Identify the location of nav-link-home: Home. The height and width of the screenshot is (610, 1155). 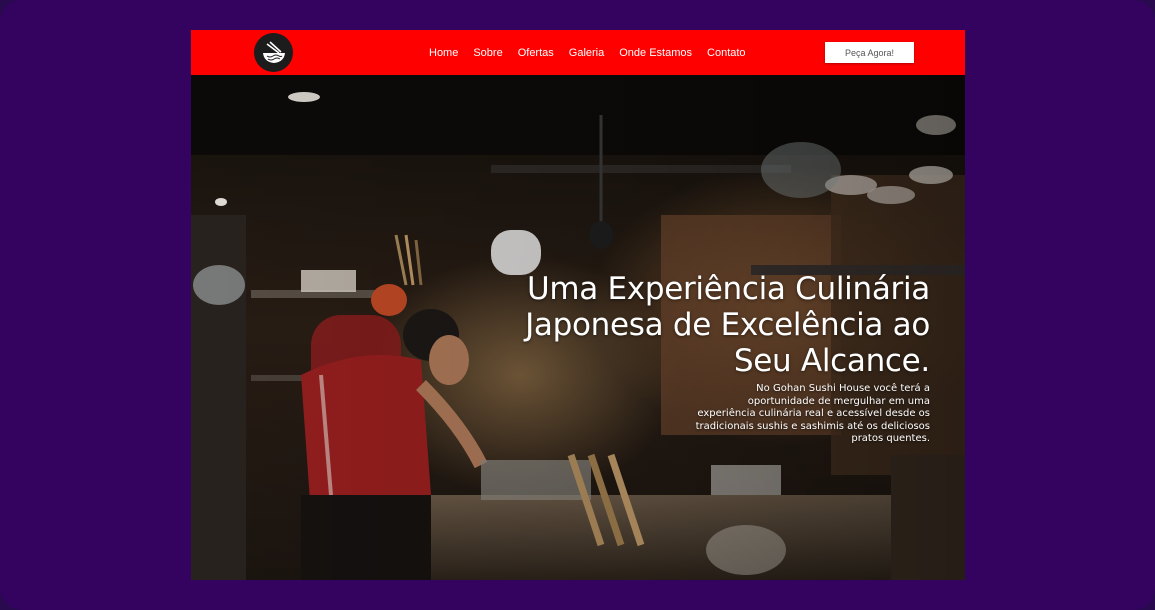
(443, 53).